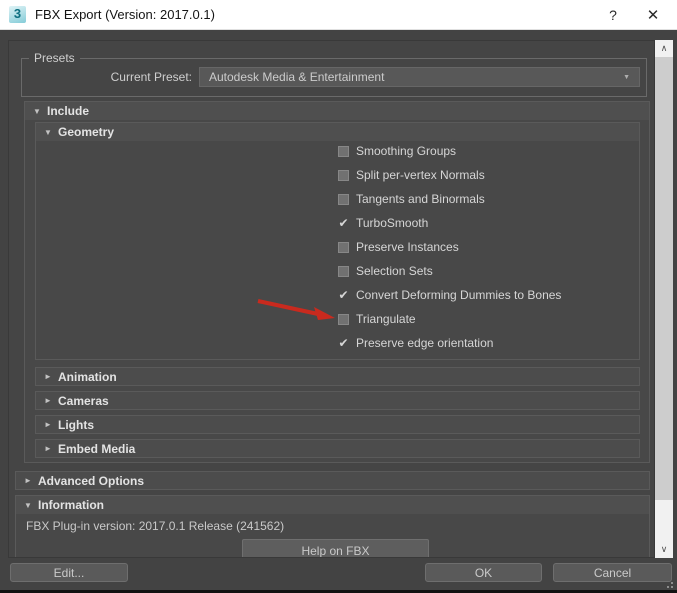 This screenshot has height=593, width=677. Describe the element at coordinates (17, 14) in the screenshot. I see `3dsmax-app-icon: 3` at that location.